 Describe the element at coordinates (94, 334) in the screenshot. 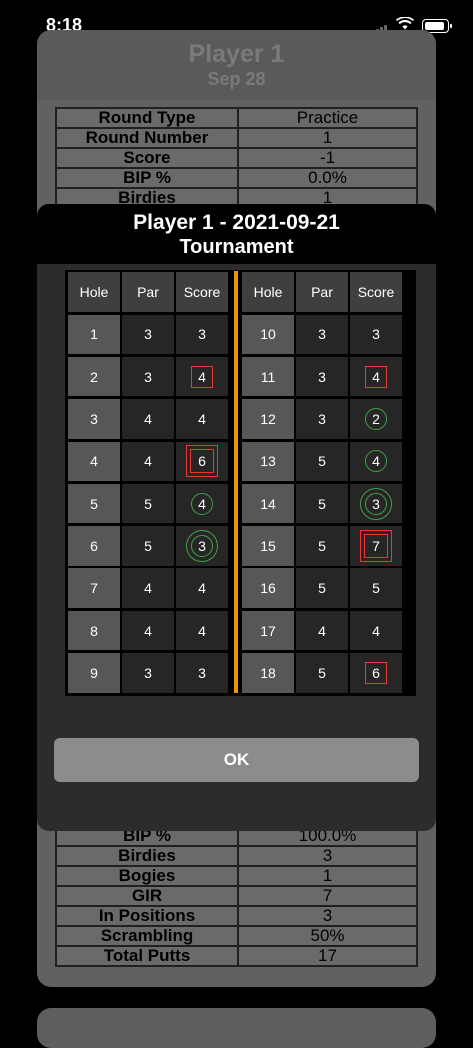

I see `hole-number: 1` at that location.